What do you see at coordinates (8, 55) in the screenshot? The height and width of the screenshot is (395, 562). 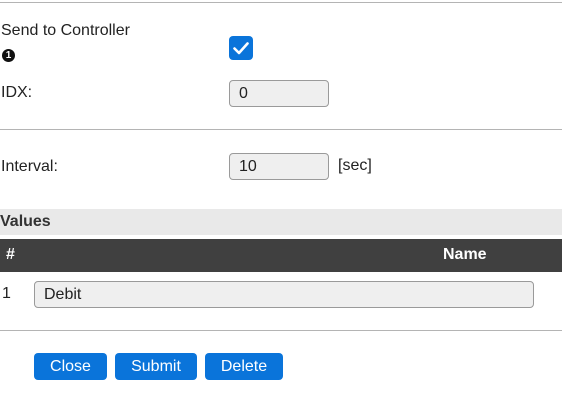 I see `controller-number-badge: 1` at bounding box center [8, 55].